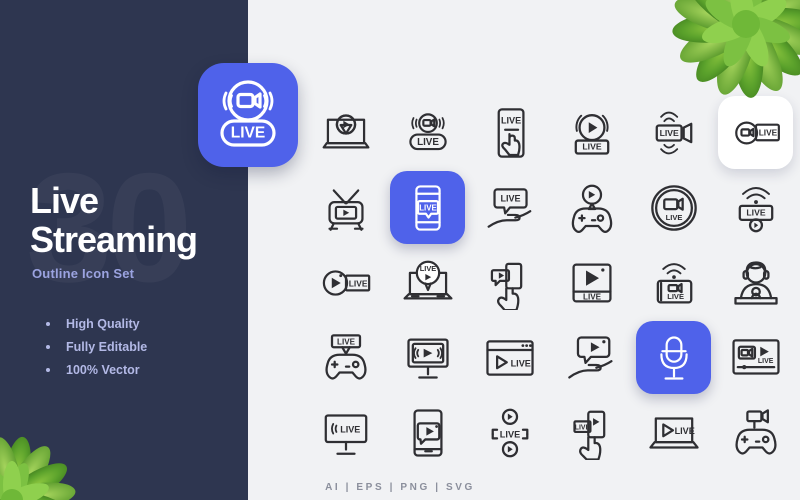  What do you see at coordinates (591, 132) in the screenshot?
I see `play-circle-live-banner-icon: LIVE` at bounding box center [591, 132].